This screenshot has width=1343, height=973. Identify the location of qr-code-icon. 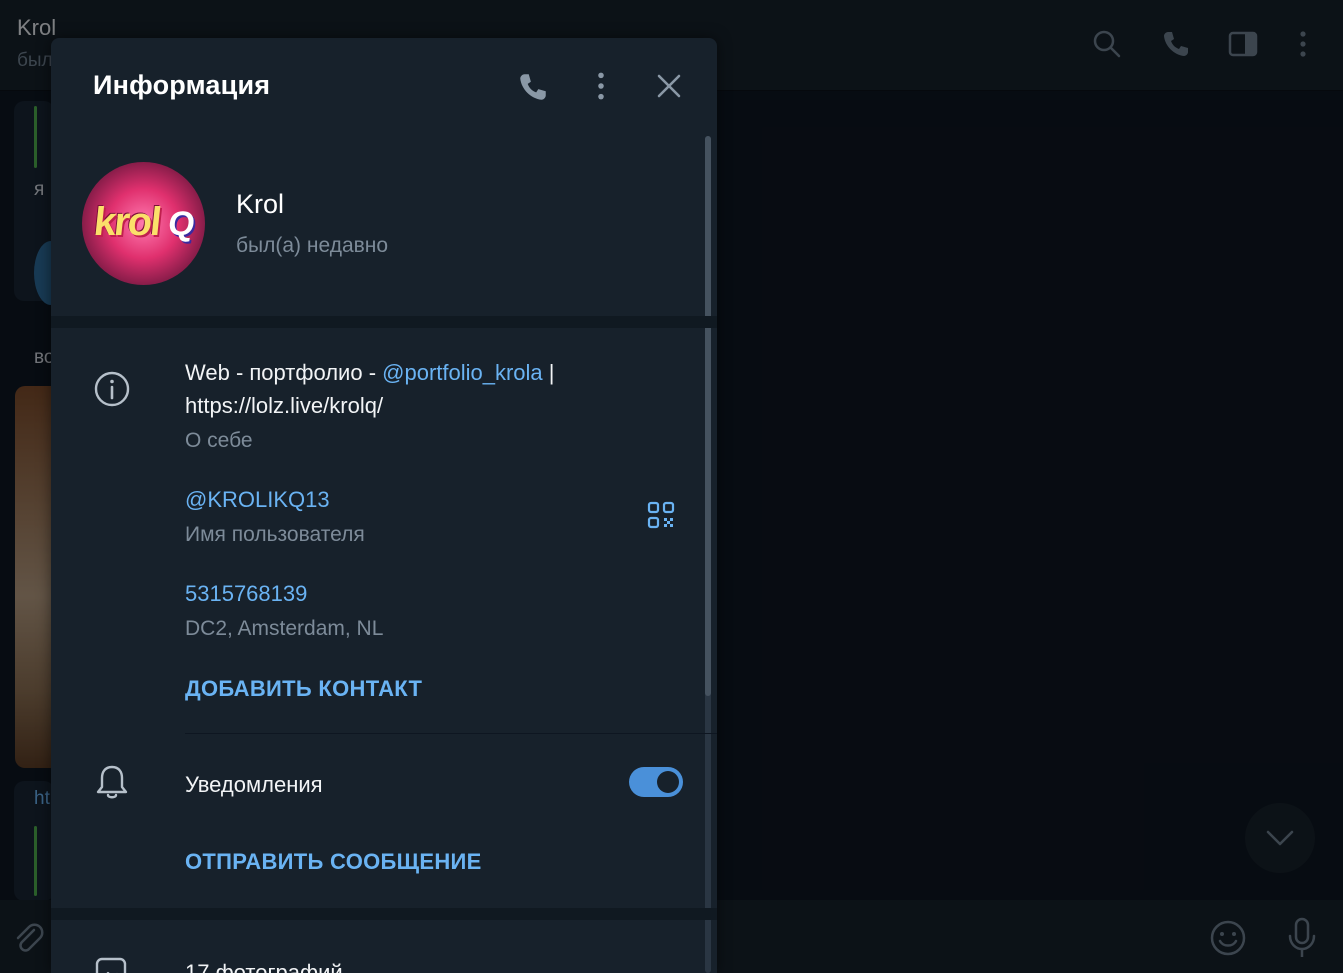
(661, 515).